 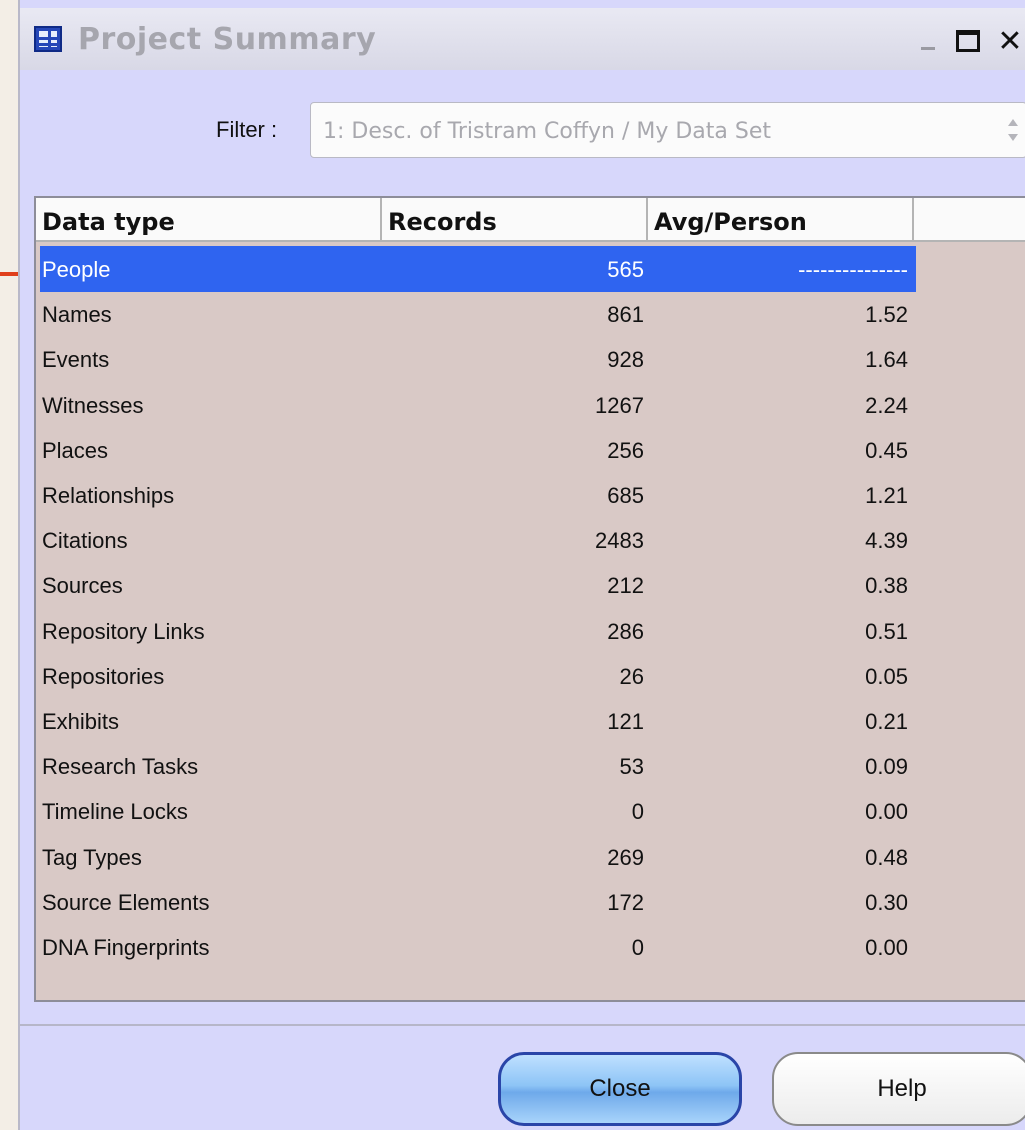 What do you see at coordinates (478, 631) in the screenshot?
I see `table-row: Repository Links 286 0.51` at bounding box center [478, 631].